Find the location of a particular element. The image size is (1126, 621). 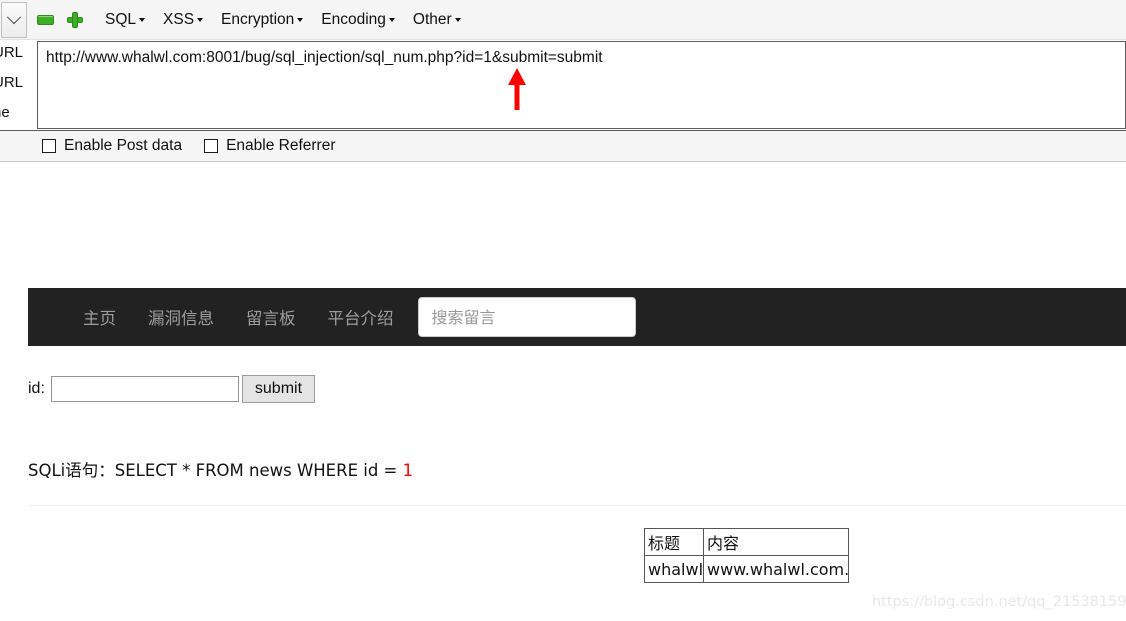

menu-other: Other is located at coordinates (437, 20).